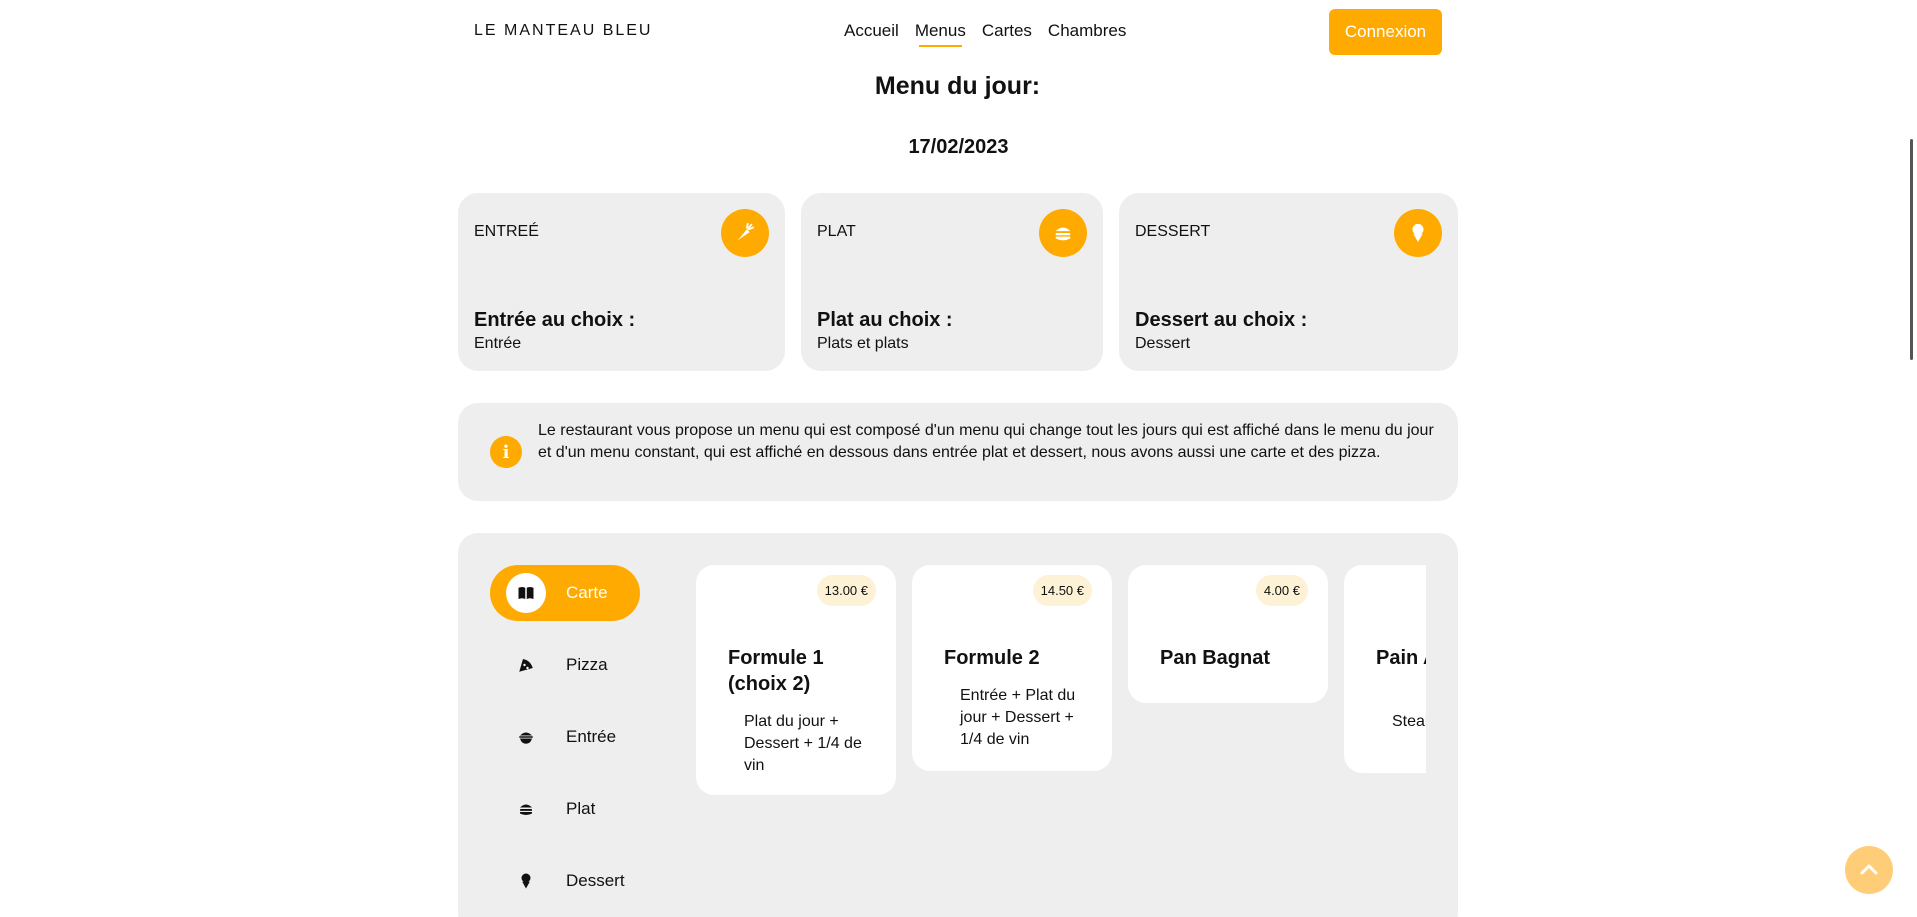  Describe the element at coordinates (565, 881) in the screenshot. I see `sidebar-item-dessert: Dessert` at that location.